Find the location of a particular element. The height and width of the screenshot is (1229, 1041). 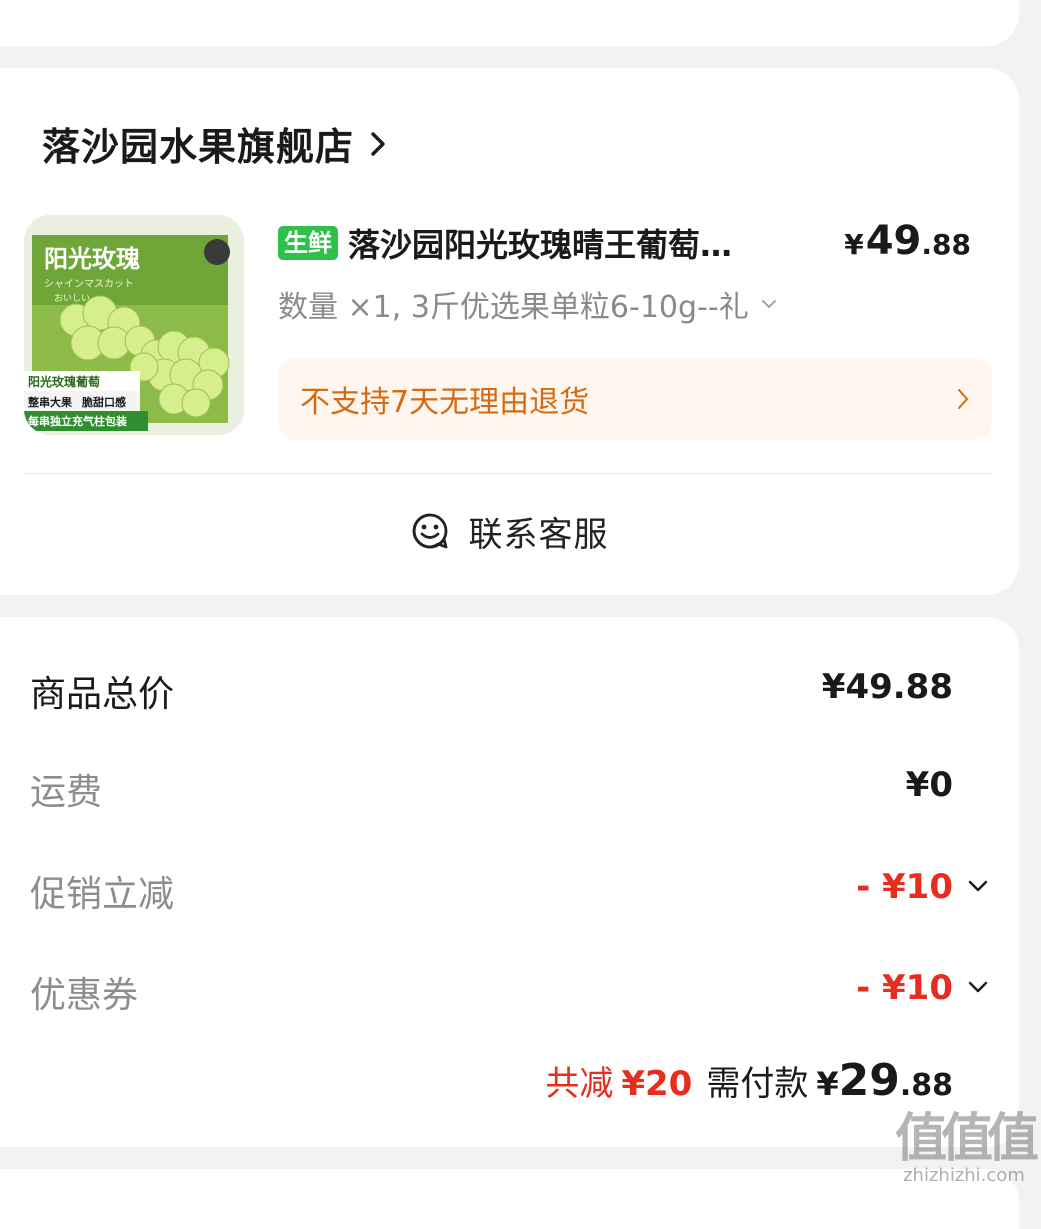

coupon-value: - ¥10 is located at coordinates (904, 988).